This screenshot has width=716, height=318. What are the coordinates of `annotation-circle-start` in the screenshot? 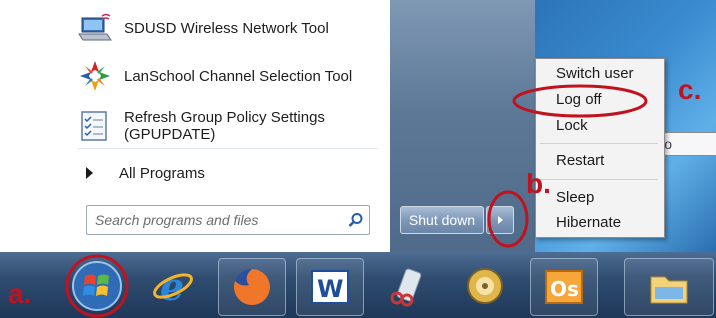 It's located at (97, 286).